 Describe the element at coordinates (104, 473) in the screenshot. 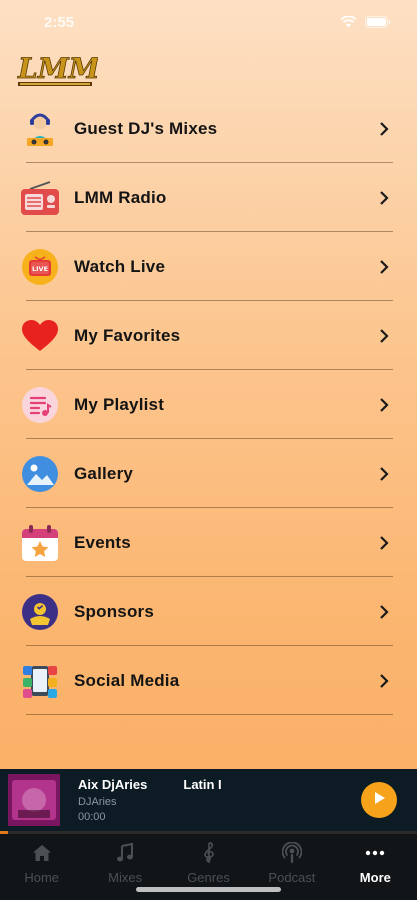

I see `menu-item-label: Gallery` at that location.